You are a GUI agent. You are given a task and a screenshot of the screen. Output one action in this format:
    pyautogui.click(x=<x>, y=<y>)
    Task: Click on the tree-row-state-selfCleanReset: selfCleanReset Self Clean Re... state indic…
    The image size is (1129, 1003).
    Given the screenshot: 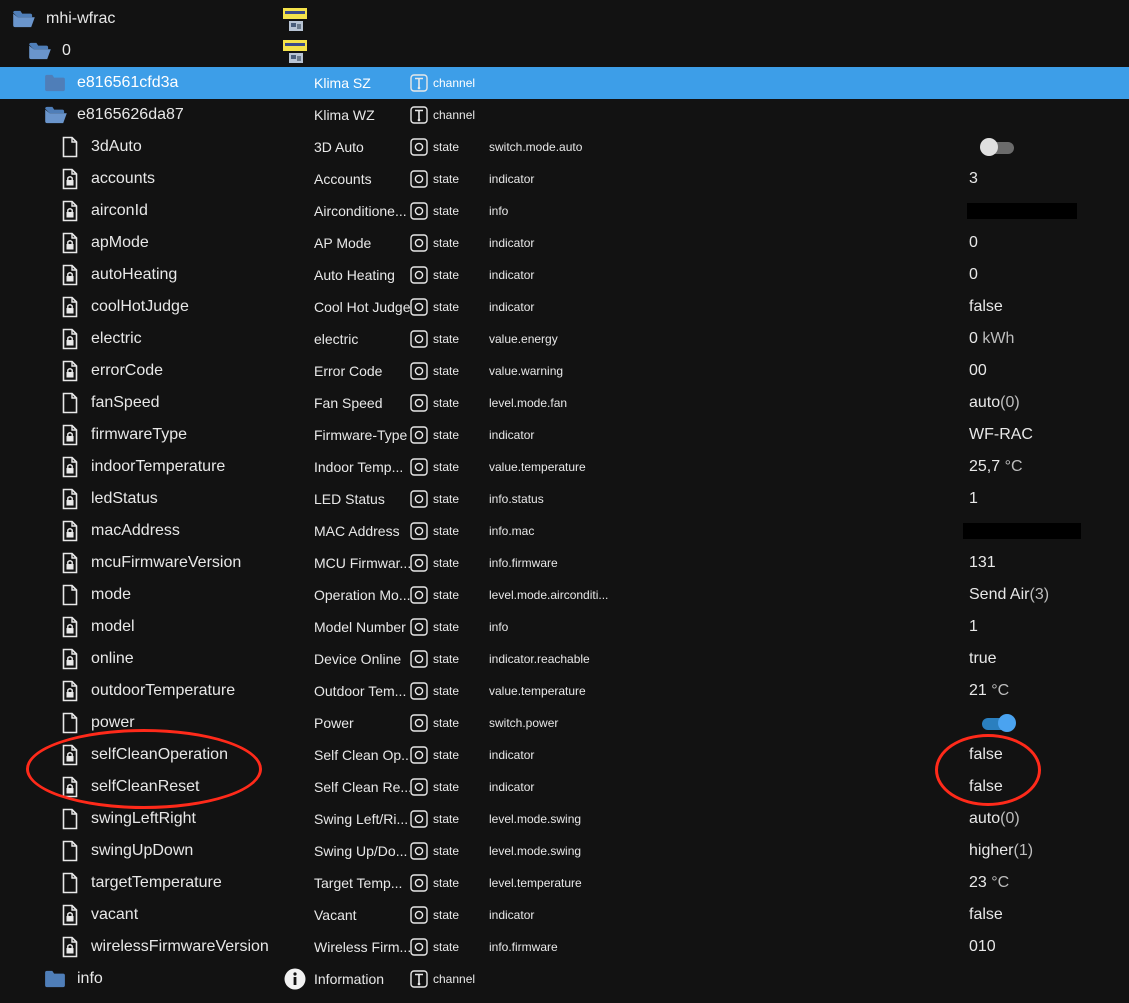 What is the action you would take?
    pyautogui.click(x=564, y=787)
    